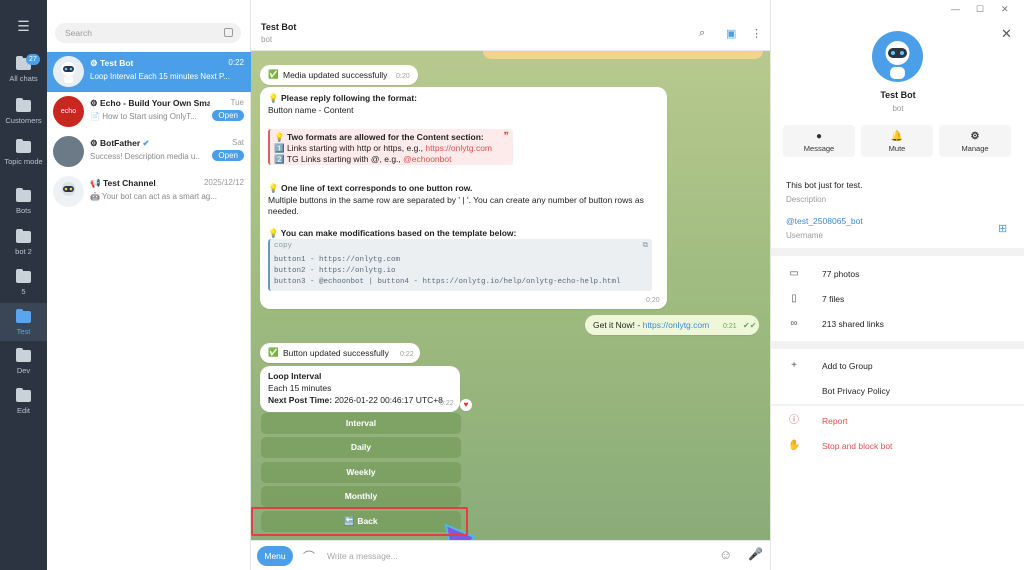  What do you see at coordinates (1002, 228) in the screenshot?
I see `qr-code-icon: ⊞` at bounding box center [1002, 228].